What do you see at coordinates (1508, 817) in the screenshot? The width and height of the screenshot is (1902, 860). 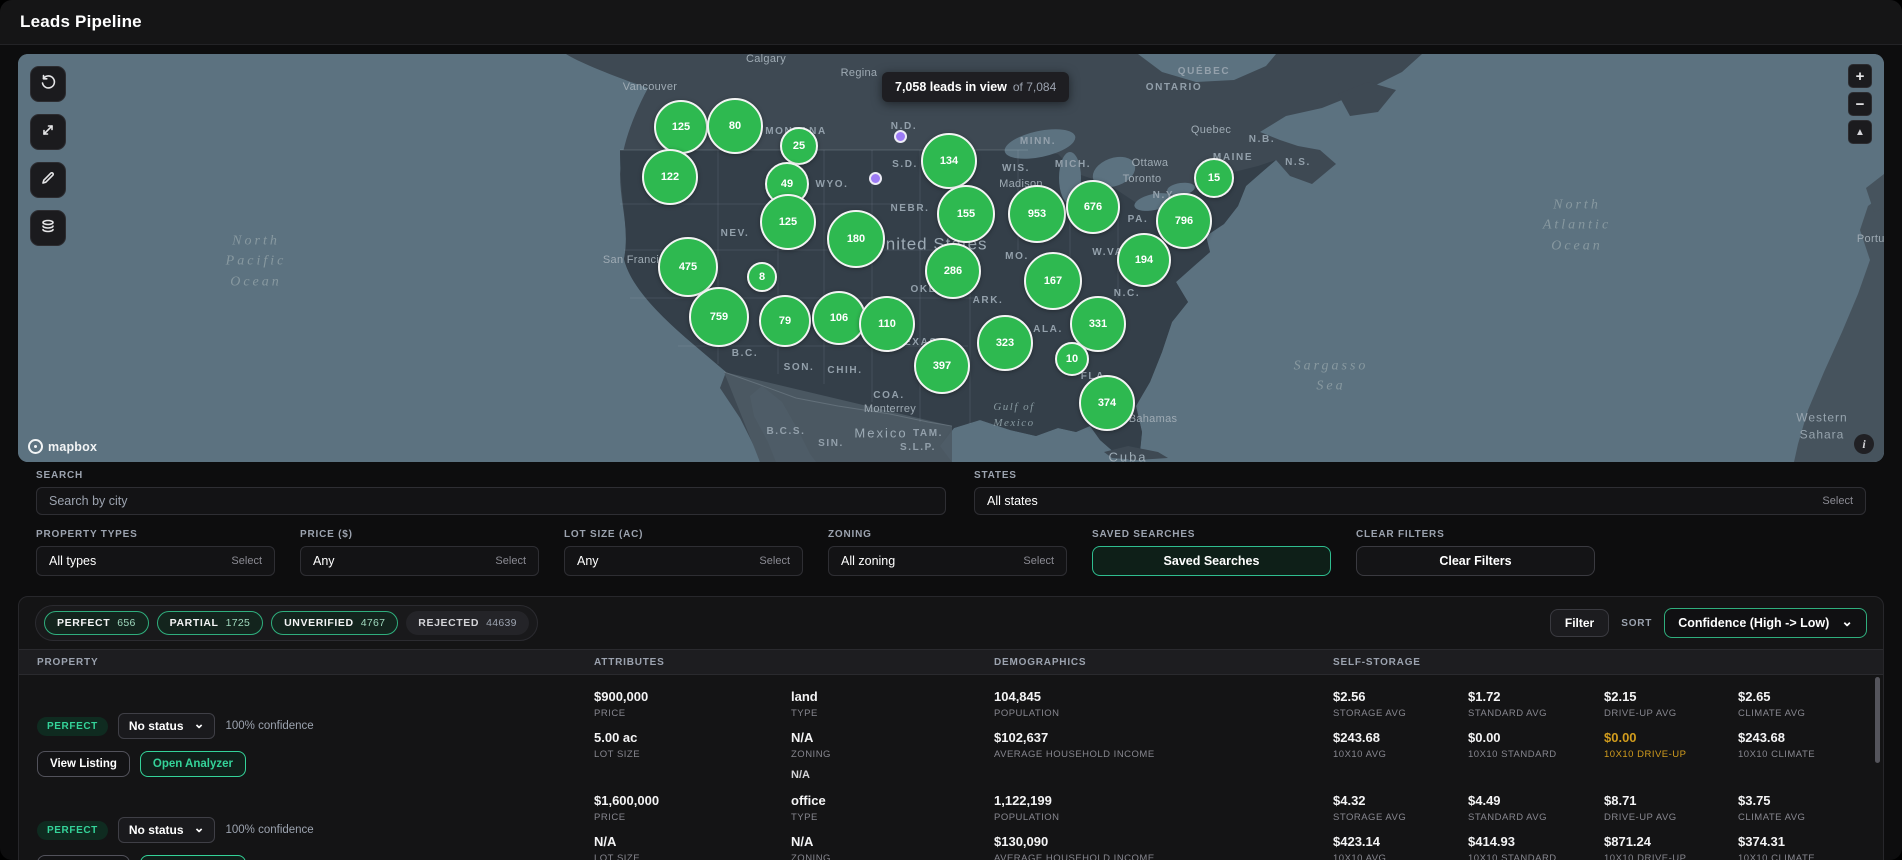 I see `metric-label: STANDARD AVG` at bounding box center [1508, 817].